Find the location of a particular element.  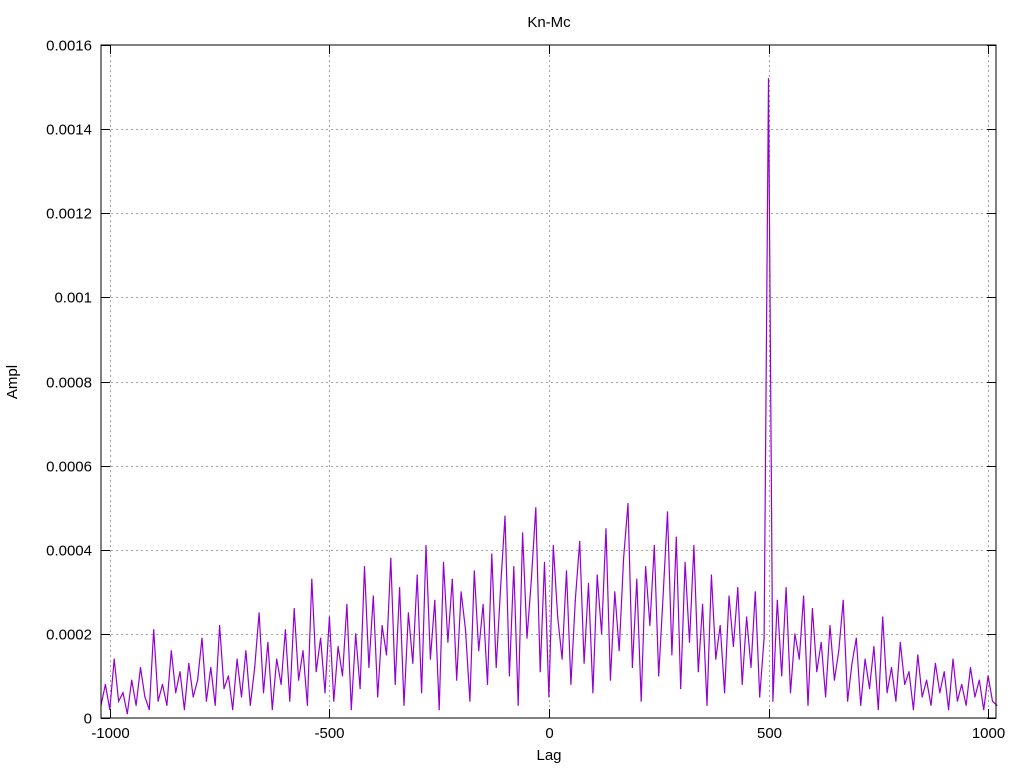

x-tick-label: 500 is located at coordinates (769, 733).